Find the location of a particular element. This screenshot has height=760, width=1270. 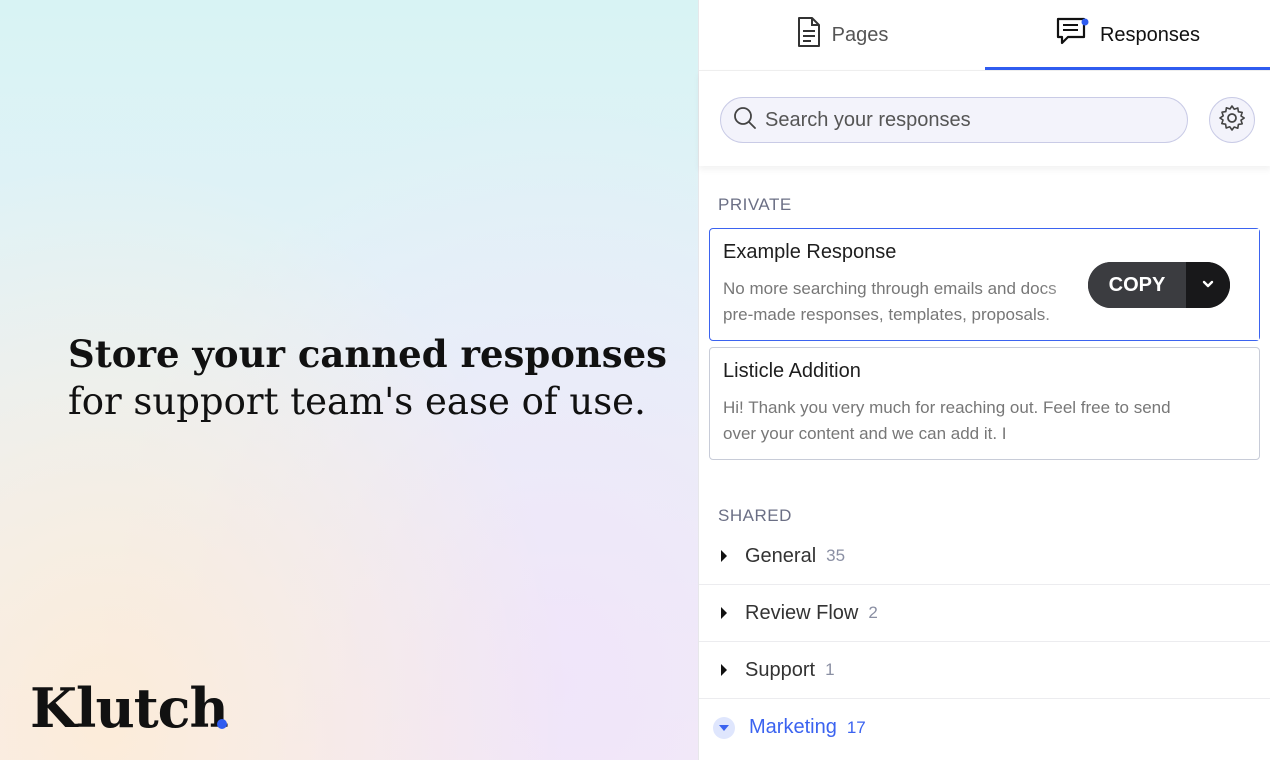

tab-responses-label: Responses is located at coordinates (1150, 34).